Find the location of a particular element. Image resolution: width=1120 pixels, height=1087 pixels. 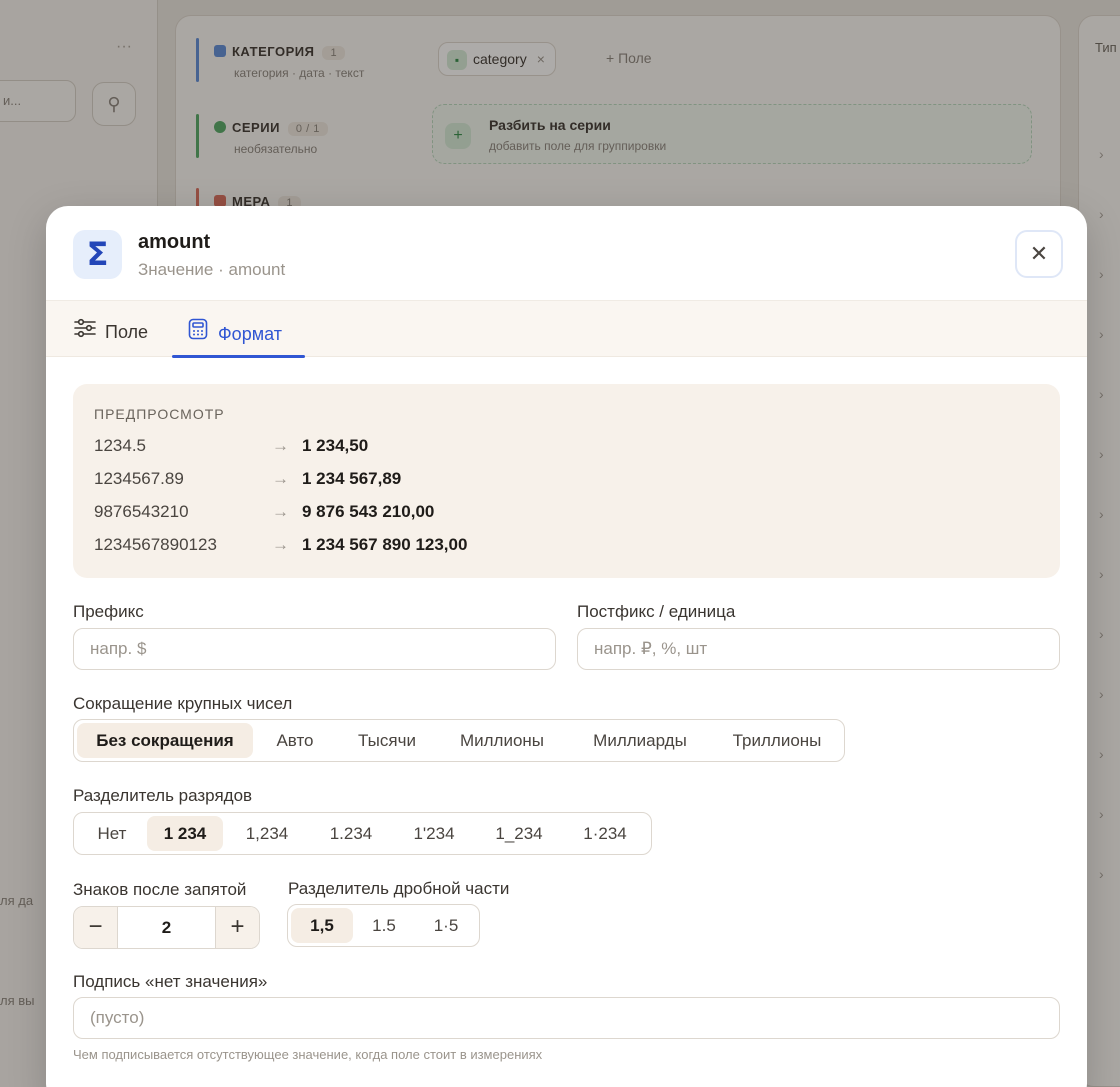

close-button: ✕ is located at coordinates (1039, 254).